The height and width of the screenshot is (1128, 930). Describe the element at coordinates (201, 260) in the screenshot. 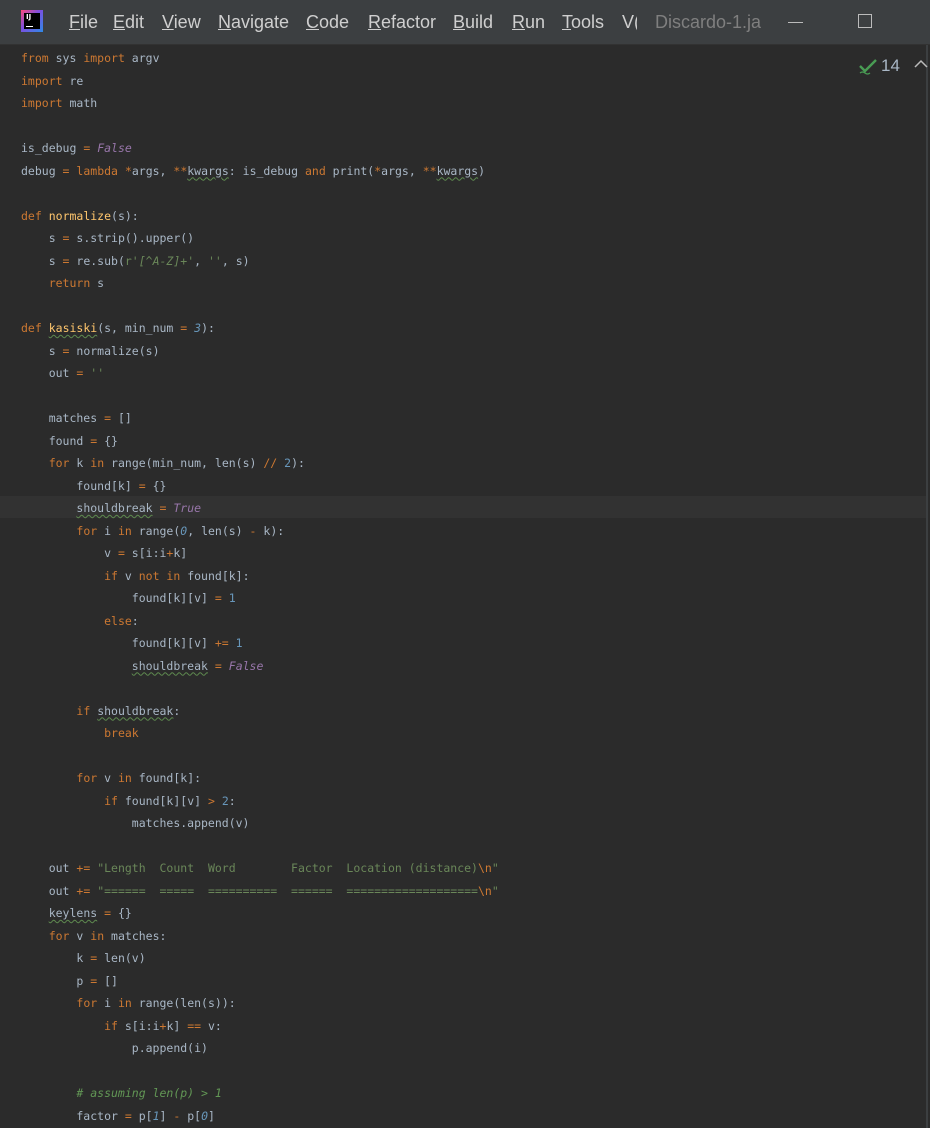

I see `code-token: ,` at that location.